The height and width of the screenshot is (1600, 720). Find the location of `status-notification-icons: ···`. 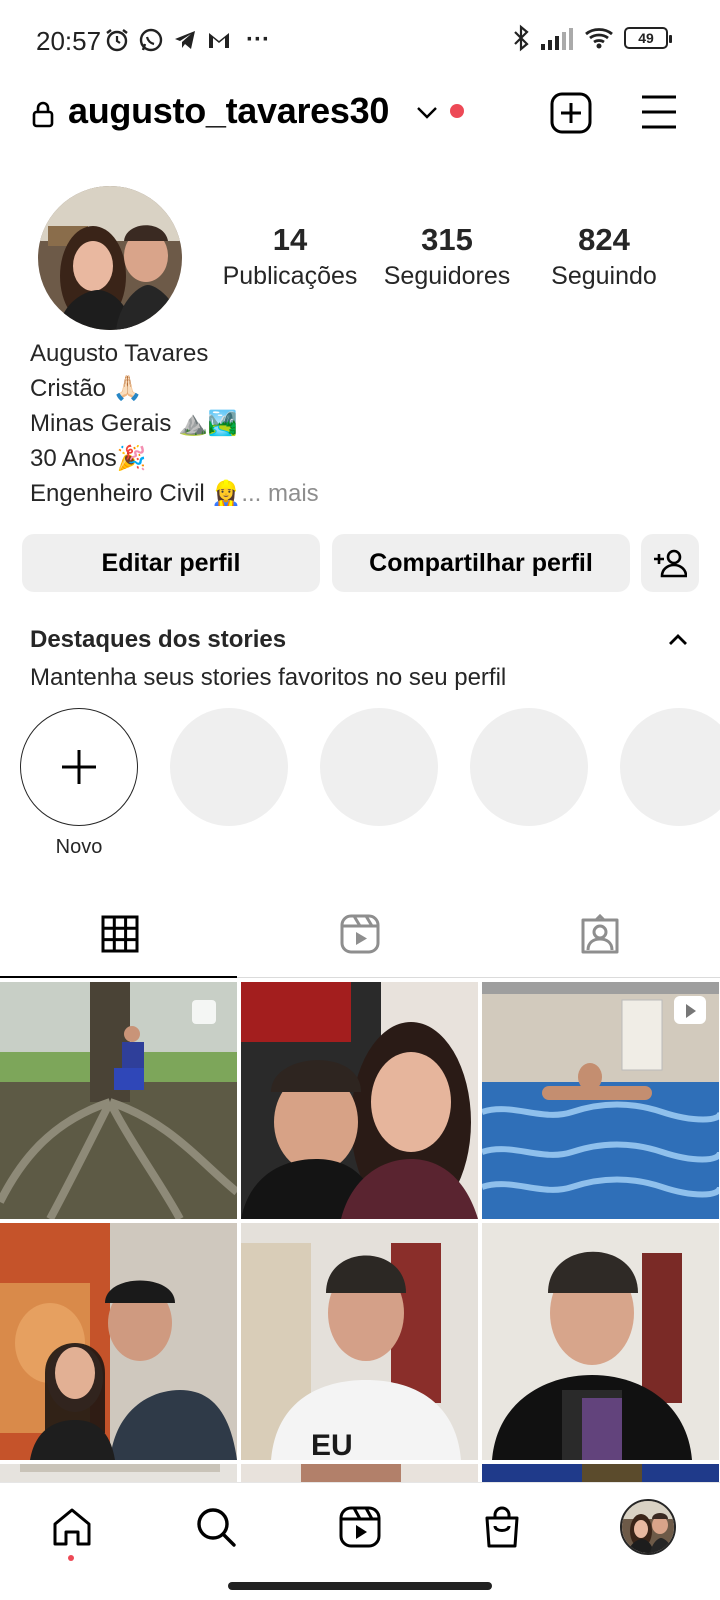

status-notification-icons: ··· is located at coordinates (187, 40).